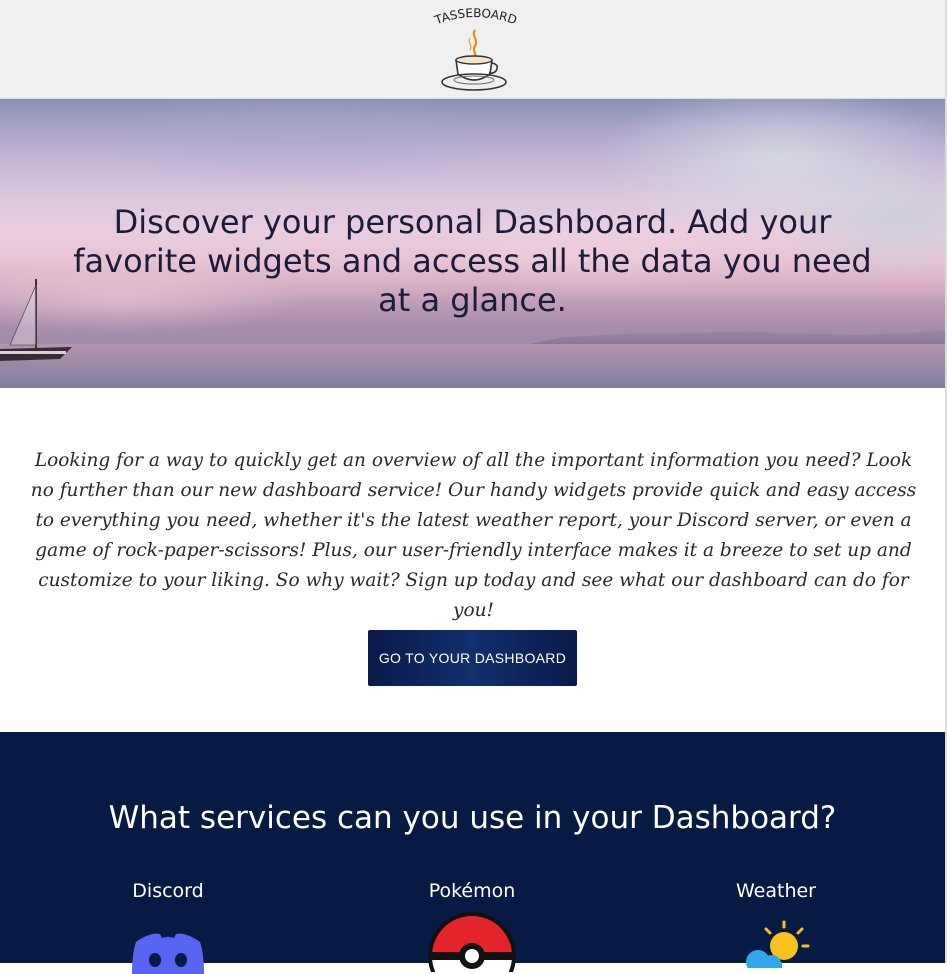 Image resolution: width=947 pixels, height=974 pixels. What do you see at coordinates (472, 366) in the screenshot?
I see `hero-sea` at bounding box center [472, 366].